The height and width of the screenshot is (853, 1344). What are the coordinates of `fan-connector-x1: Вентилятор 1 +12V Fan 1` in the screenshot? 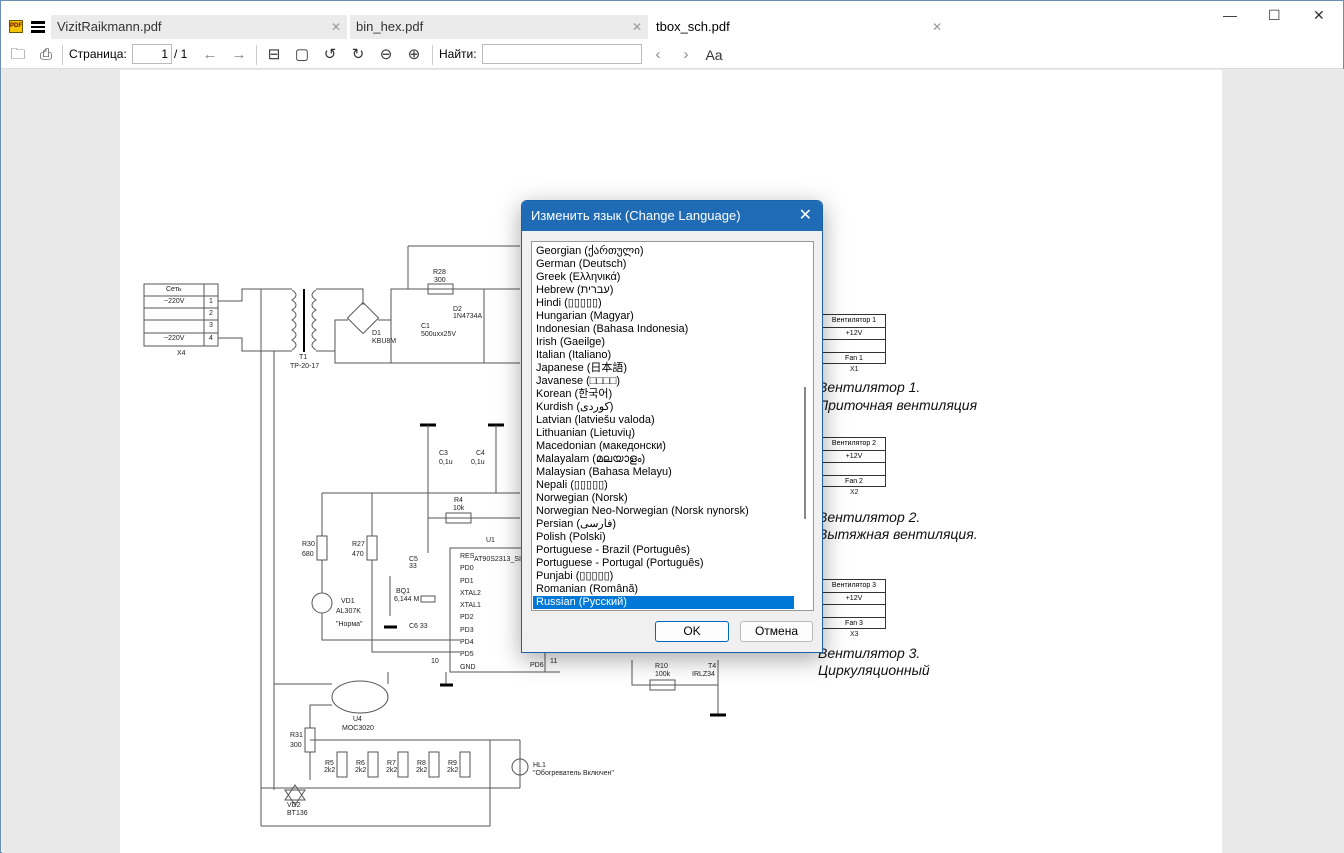 It's located at (854, 339).